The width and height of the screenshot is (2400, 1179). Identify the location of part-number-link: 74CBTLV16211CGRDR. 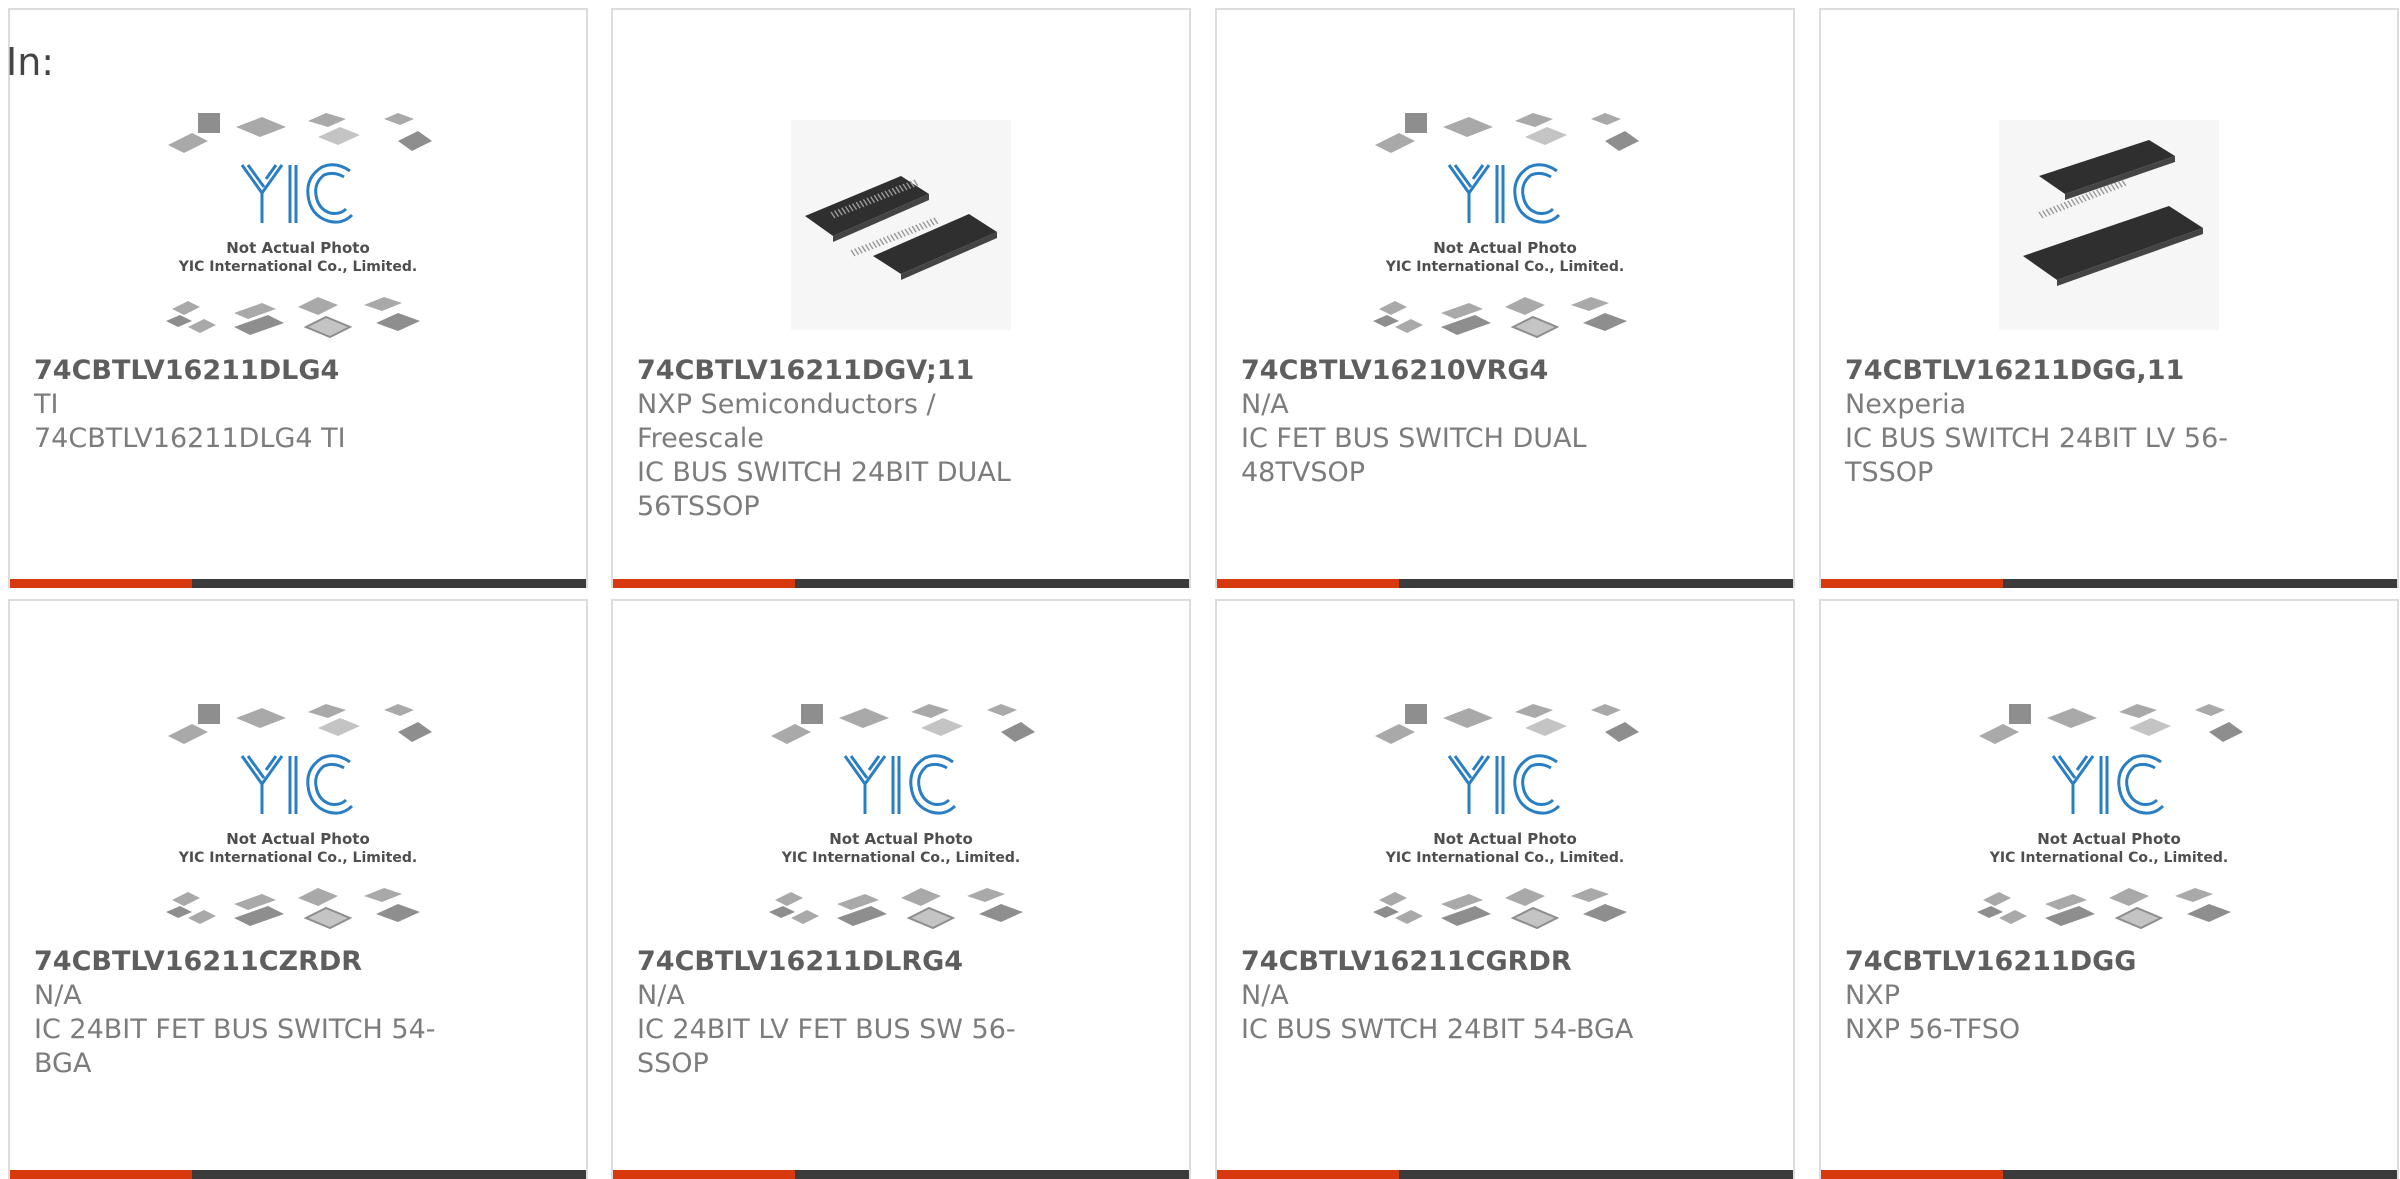
(1505, 962).